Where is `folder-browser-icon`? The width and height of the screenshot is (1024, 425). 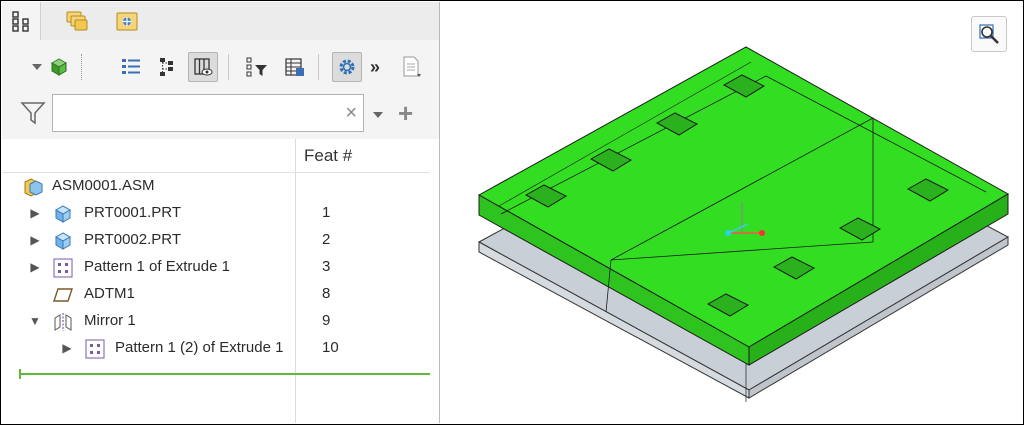
folder-browser-icon is located at coordinates (77, 21).